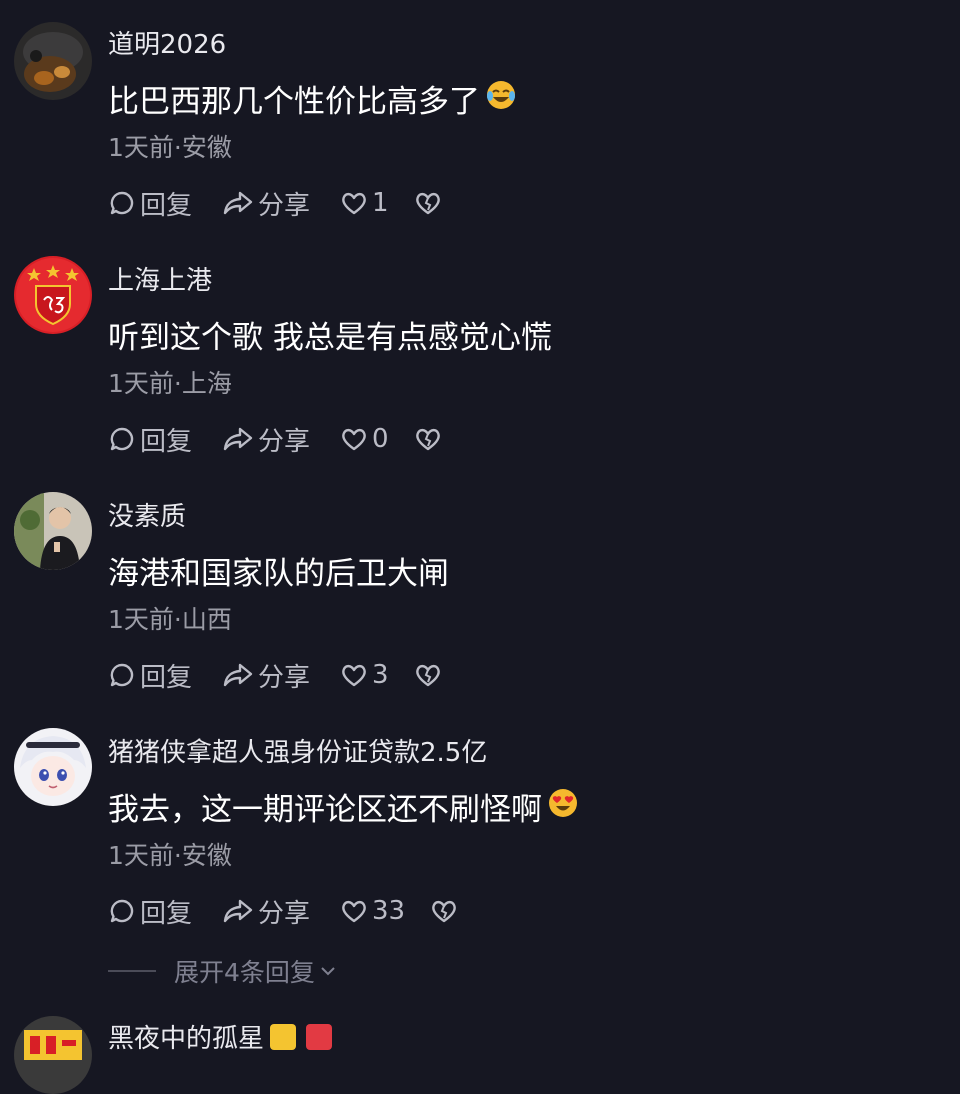 Image resolution: width=960 pixels, height=1094 pixels. What do you see at coordinates (294, 102) in the screenshot?
I see `comment-text-body: 比巴西那几个性价比高多了` at bounding box center [294, 102].